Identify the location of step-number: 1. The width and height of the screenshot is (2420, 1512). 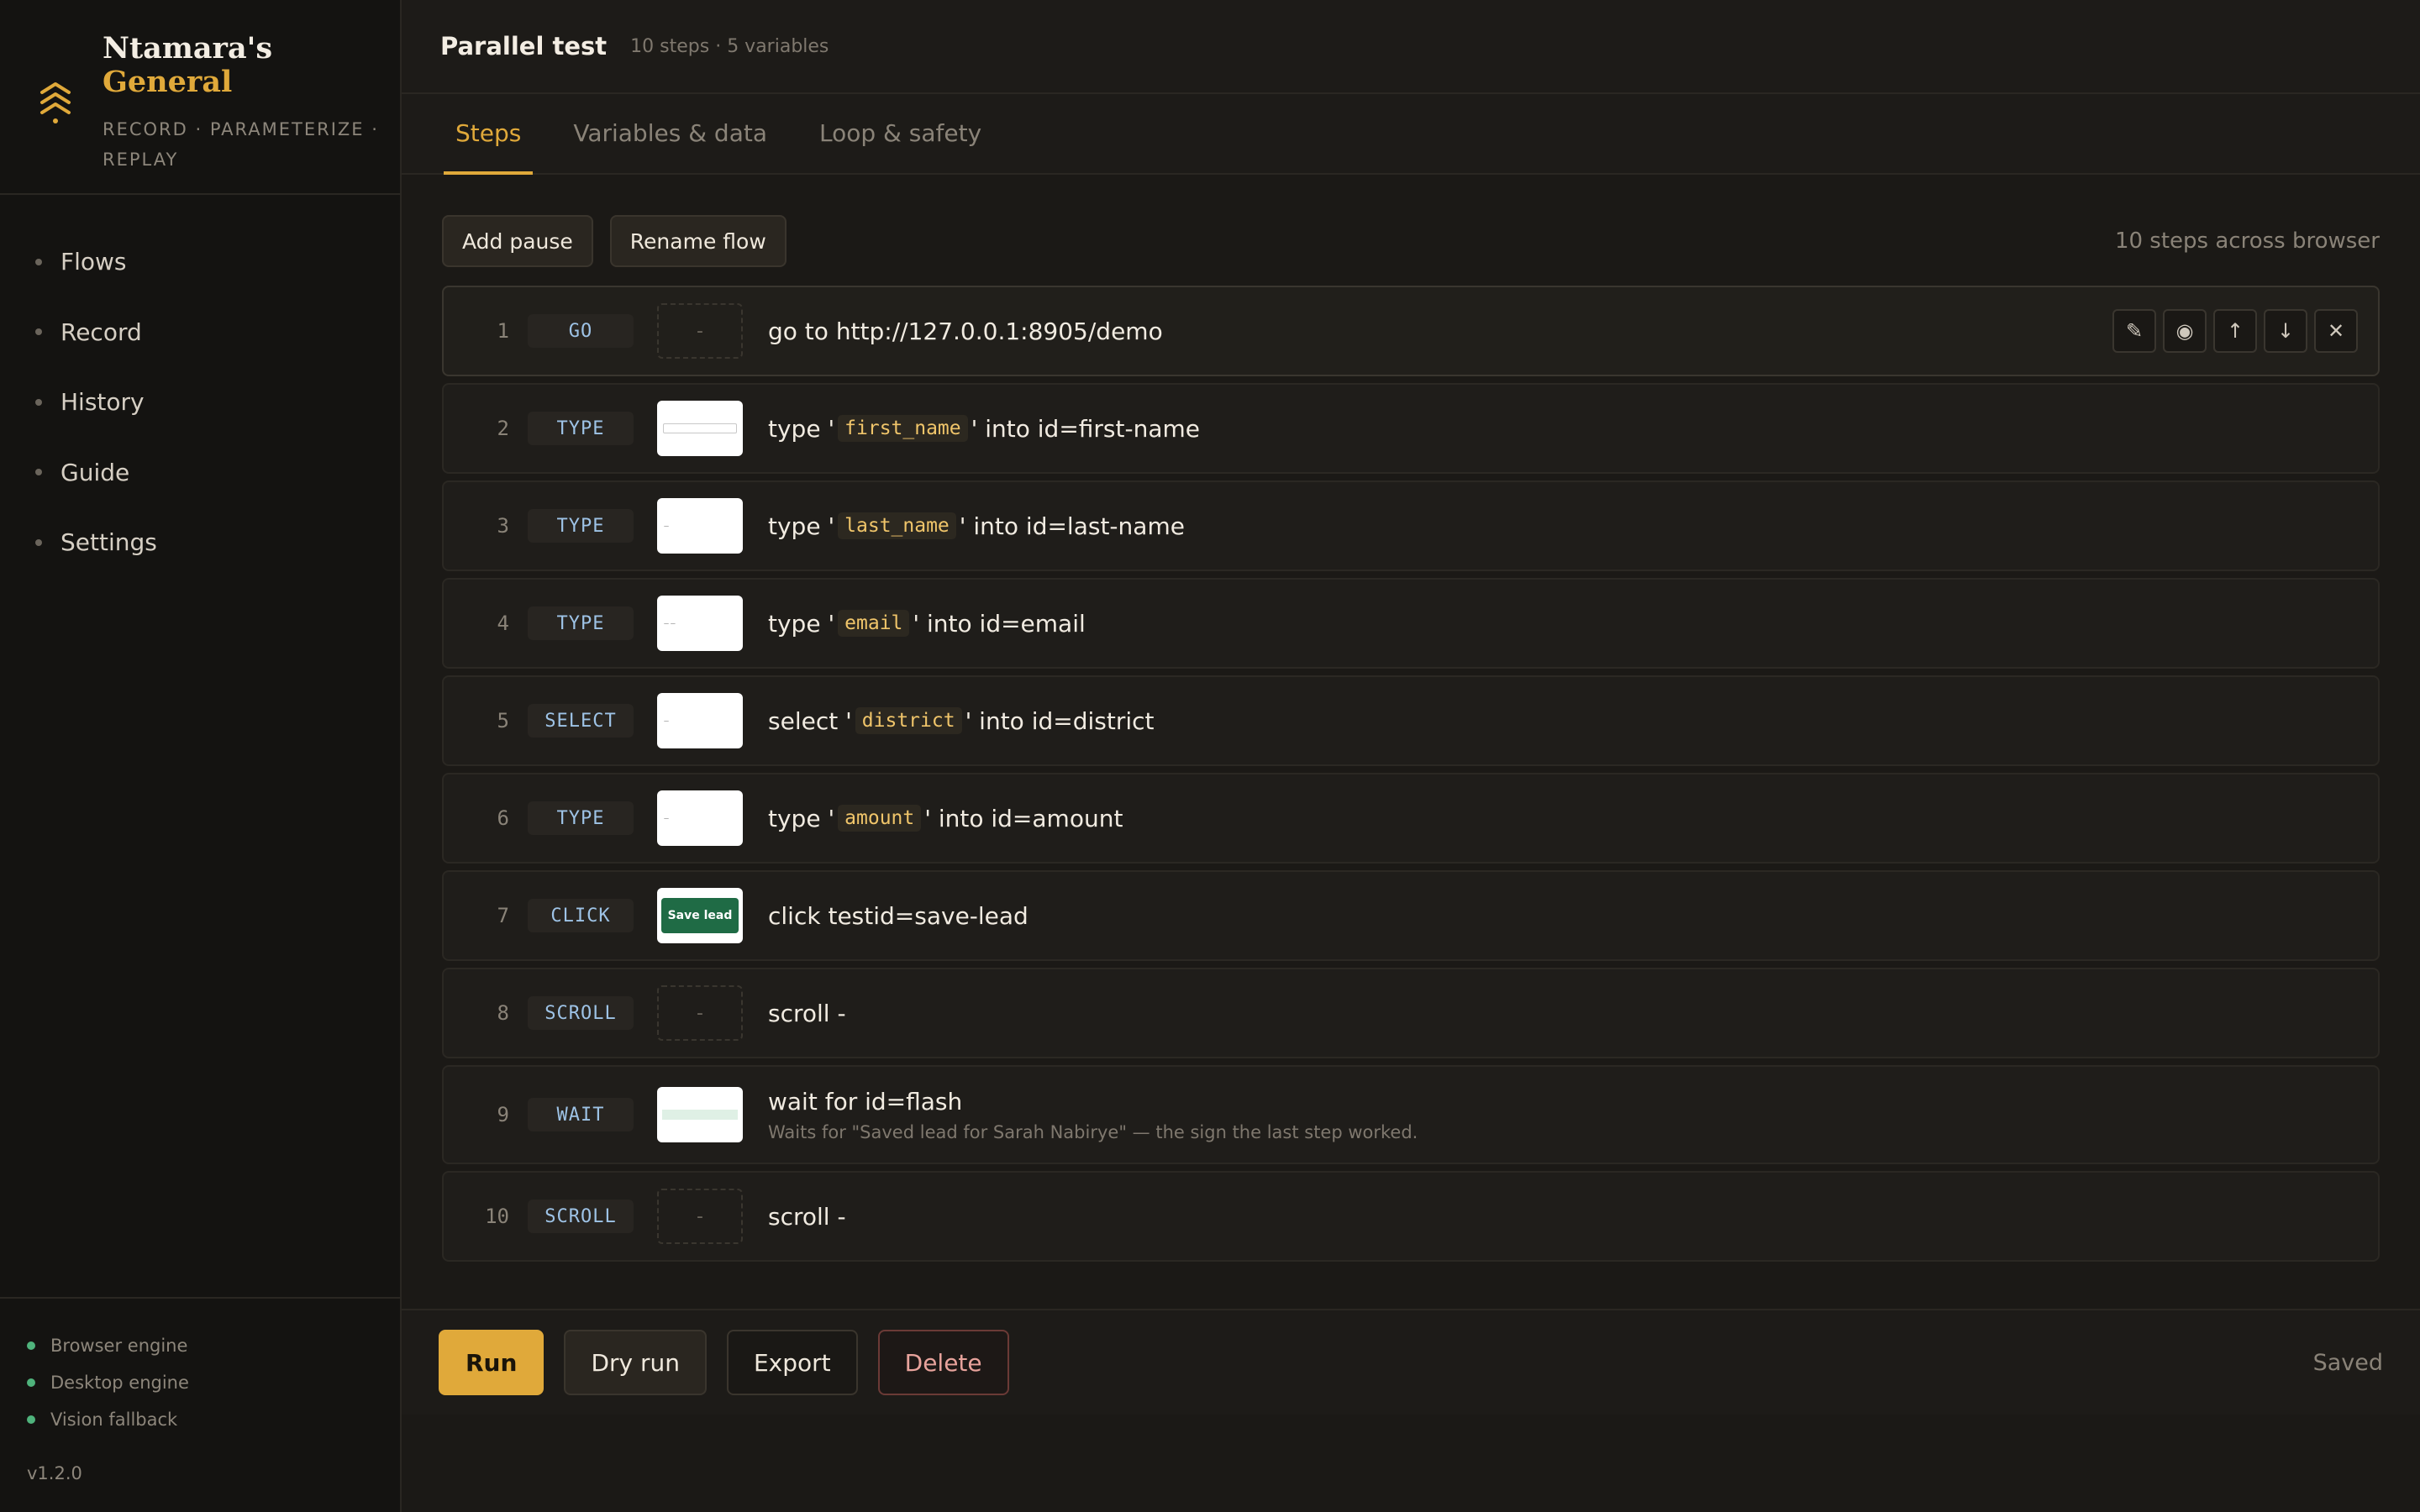
(503, 331).